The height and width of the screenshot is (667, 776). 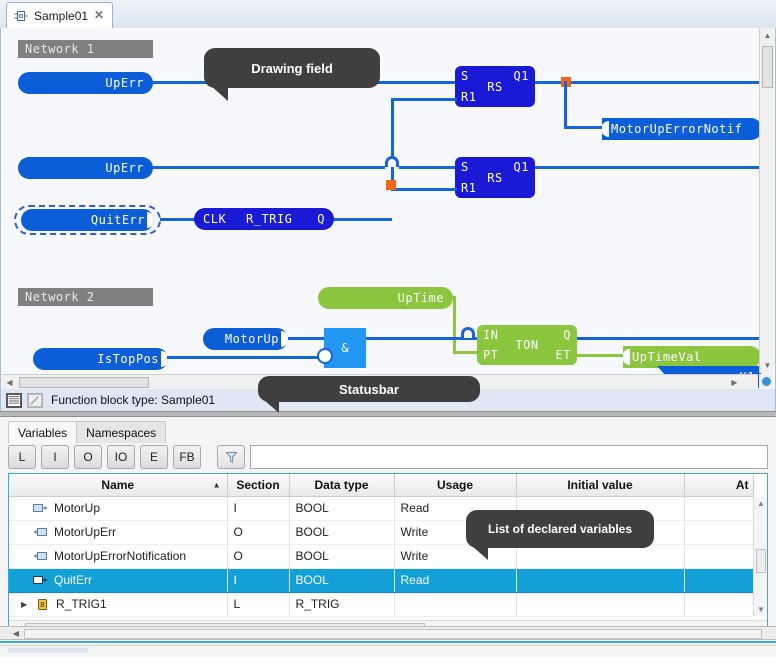 I want to click on callout-label: List of declared variables, so click(x=560, y=529).